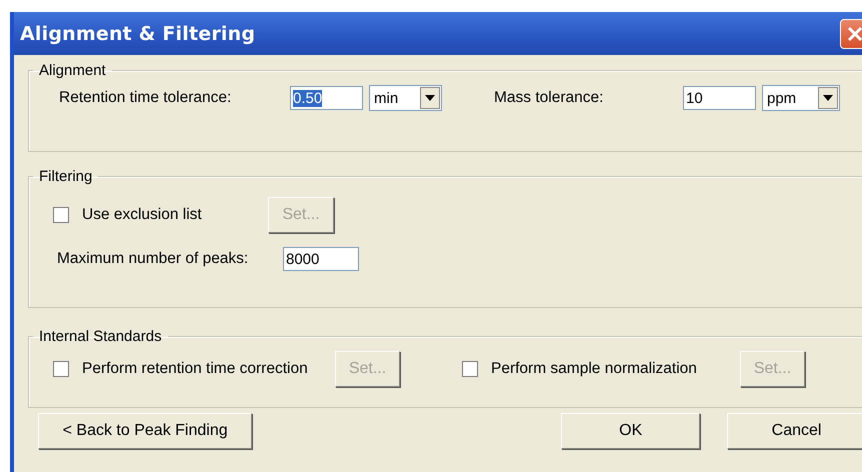 This screenshot has width=862, height=472. What do you see at coordinates (854, 34) in the screenshot?
I see `close-icon` at bounding box center [854, 34].